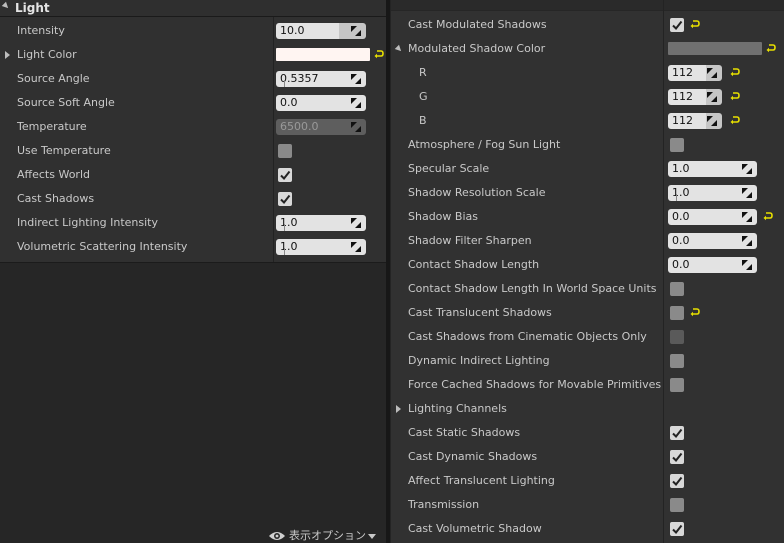 The height and width of the screenshot is (543, 784). I want to click on source-soft-angle-numeric-input: 0.0, so click(321, 103).